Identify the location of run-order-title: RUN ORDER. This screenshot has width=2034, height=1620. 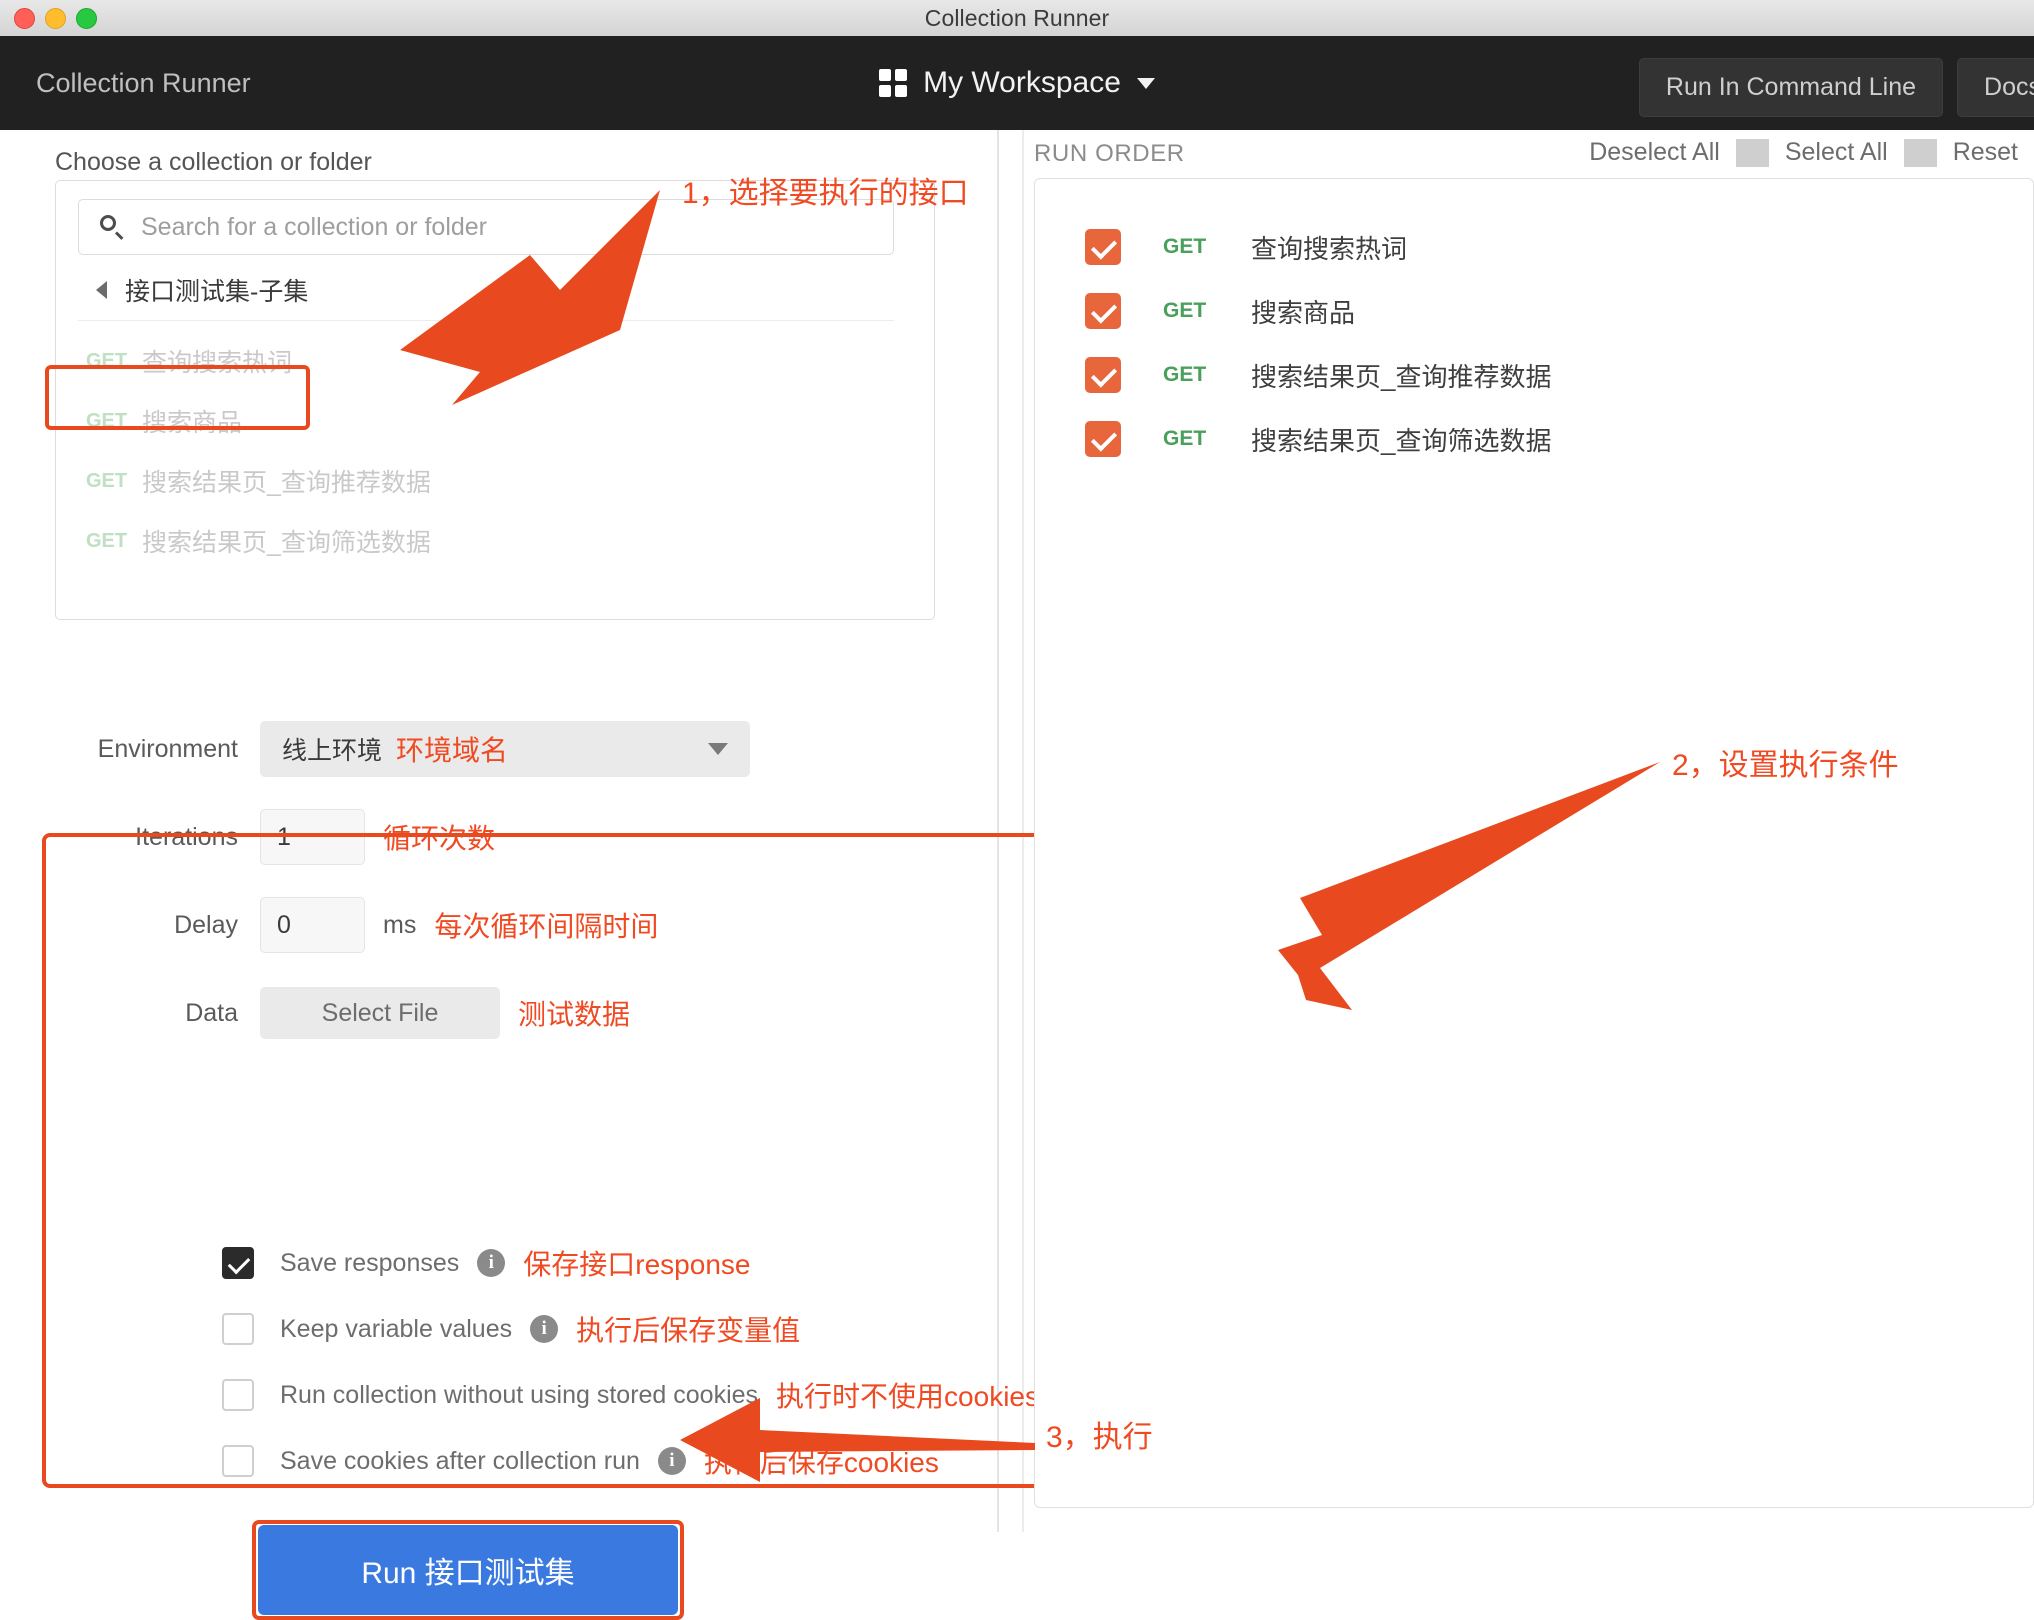
(1109, 153).